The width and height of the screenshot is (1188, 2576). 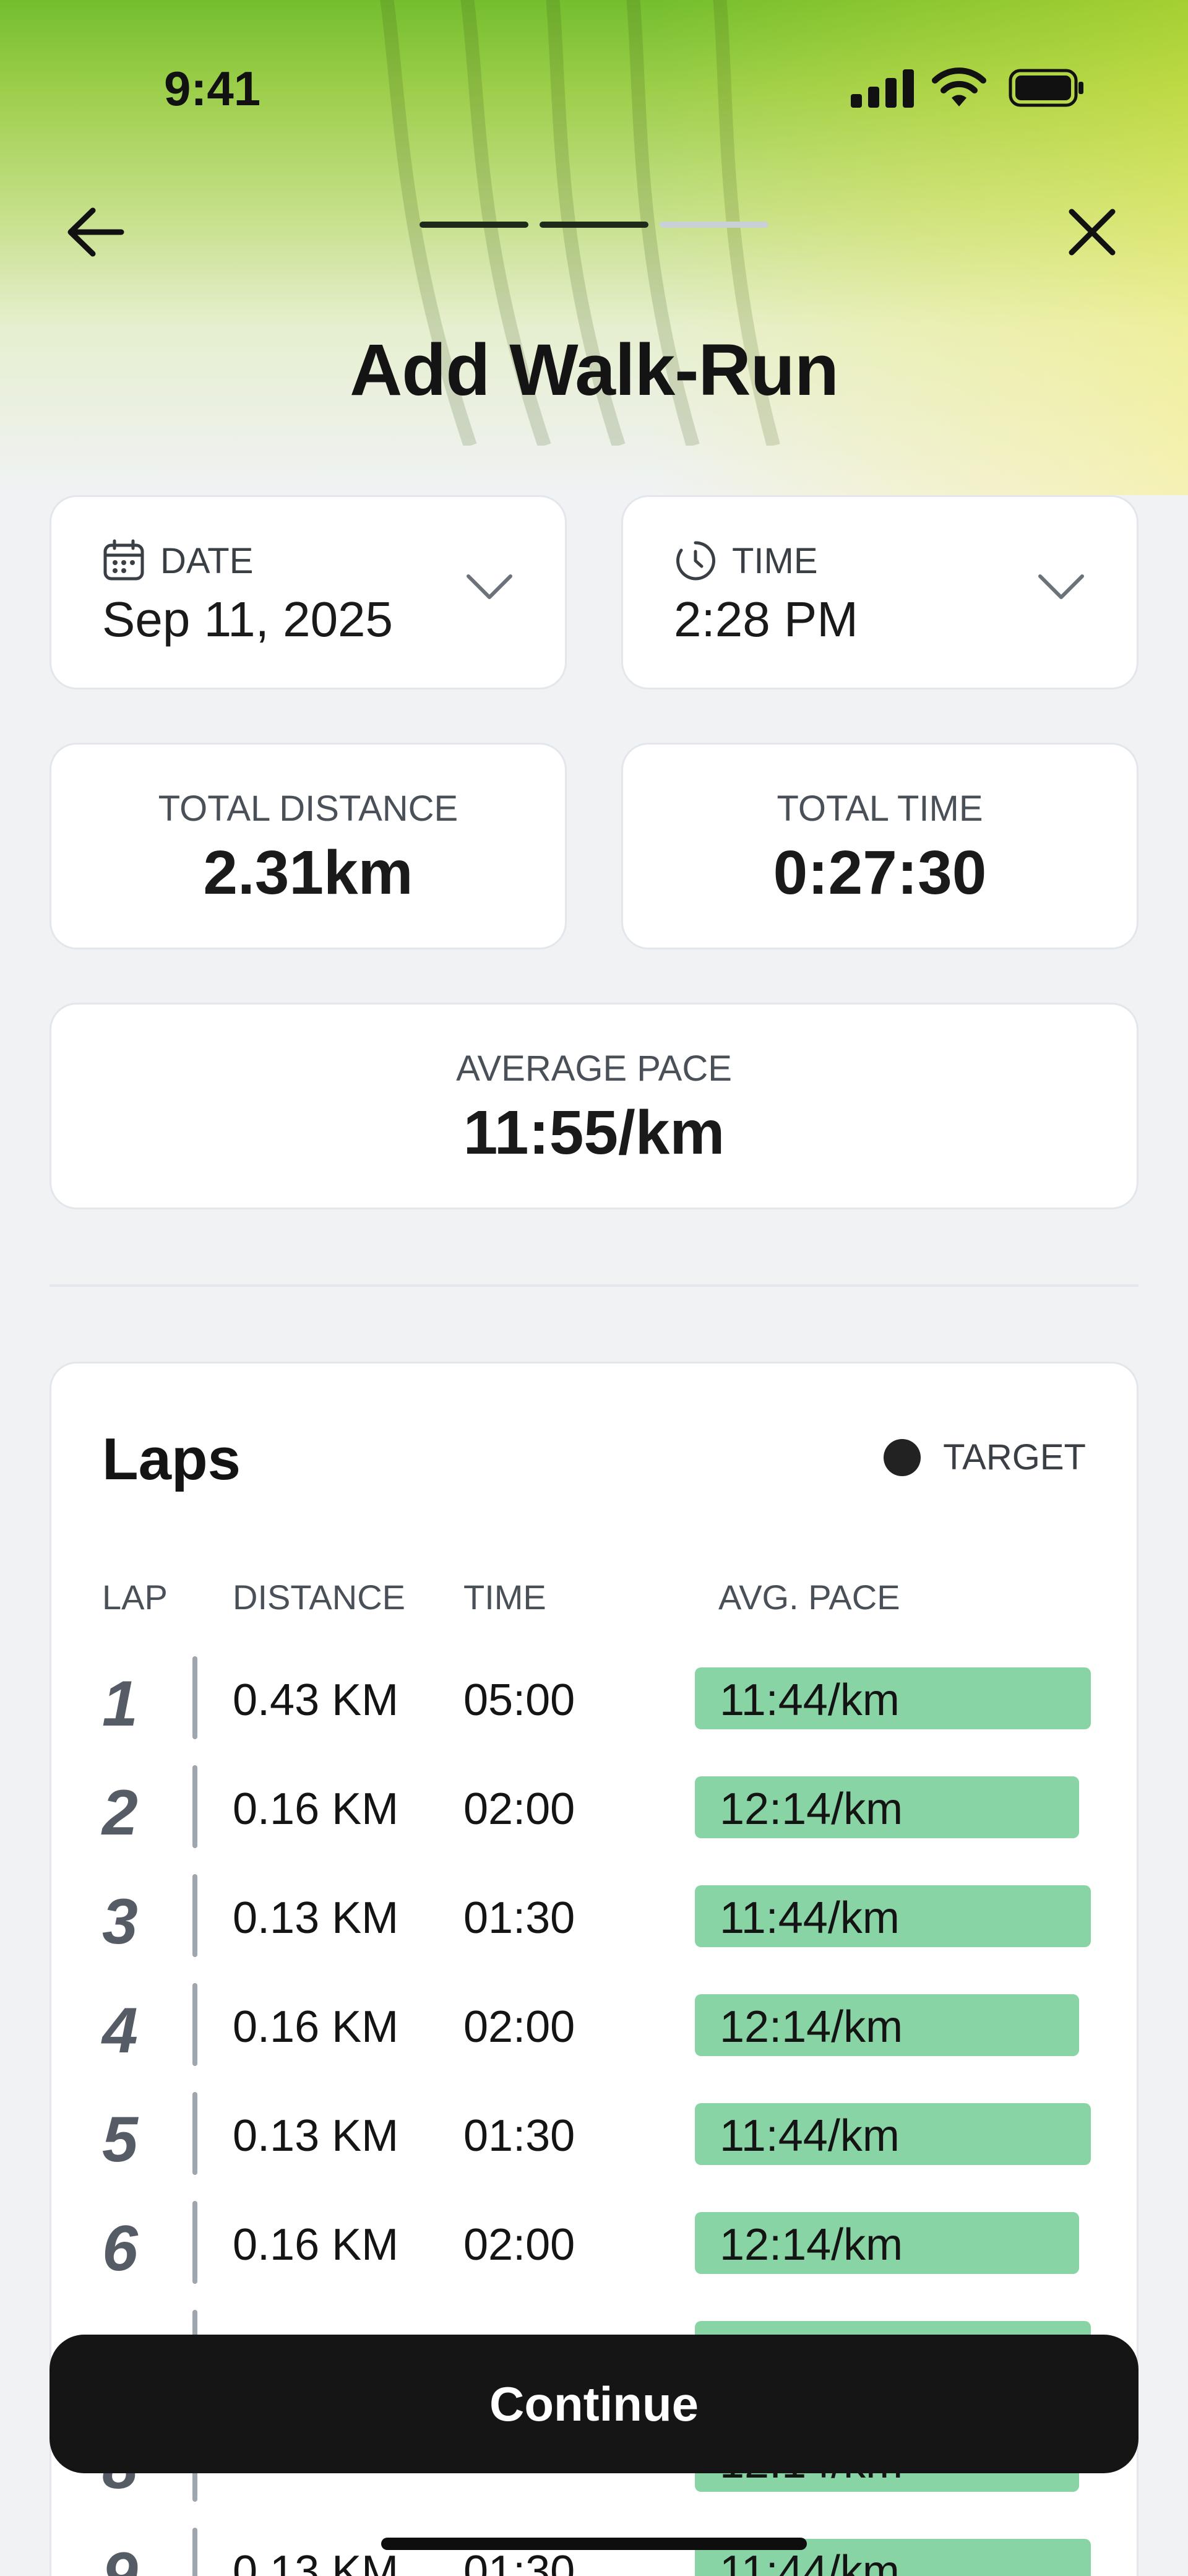 I want to click on close-icon, so click(x=1092, y=232).